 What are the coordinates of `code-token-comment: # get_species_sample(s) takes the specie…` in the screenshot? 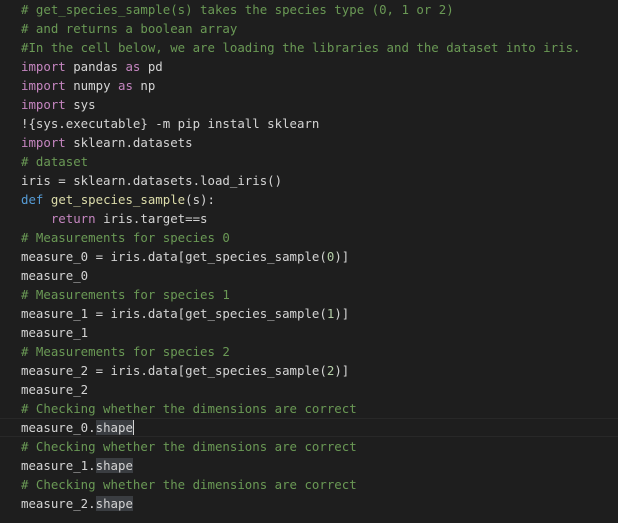 It's located at (237, 9).